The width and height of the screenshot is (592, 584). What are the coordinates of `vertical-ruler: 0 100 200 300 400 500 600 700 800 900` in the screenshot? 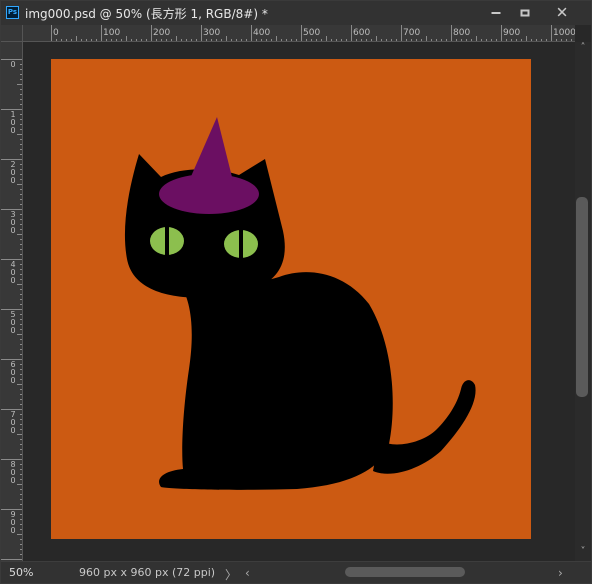 It's located at (12, 301).